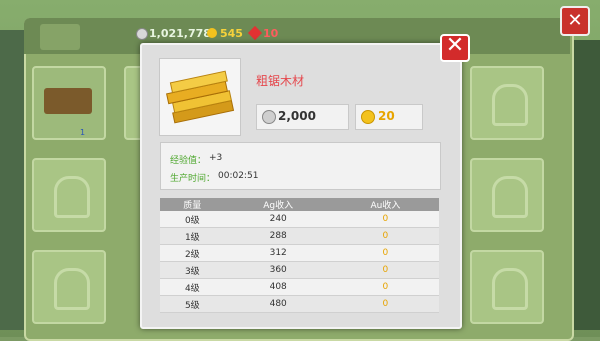 The image size is (600, 341). I want to click on gold-price: 20, so click(386, 116).